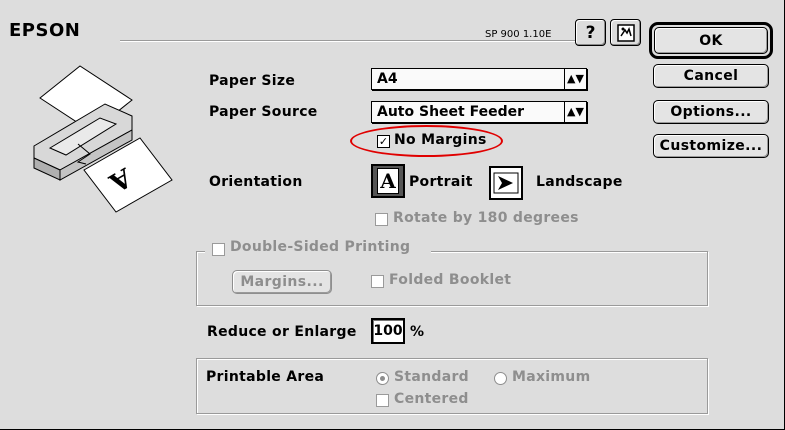  I want to click on ok-button: OK, so click(711, 40).